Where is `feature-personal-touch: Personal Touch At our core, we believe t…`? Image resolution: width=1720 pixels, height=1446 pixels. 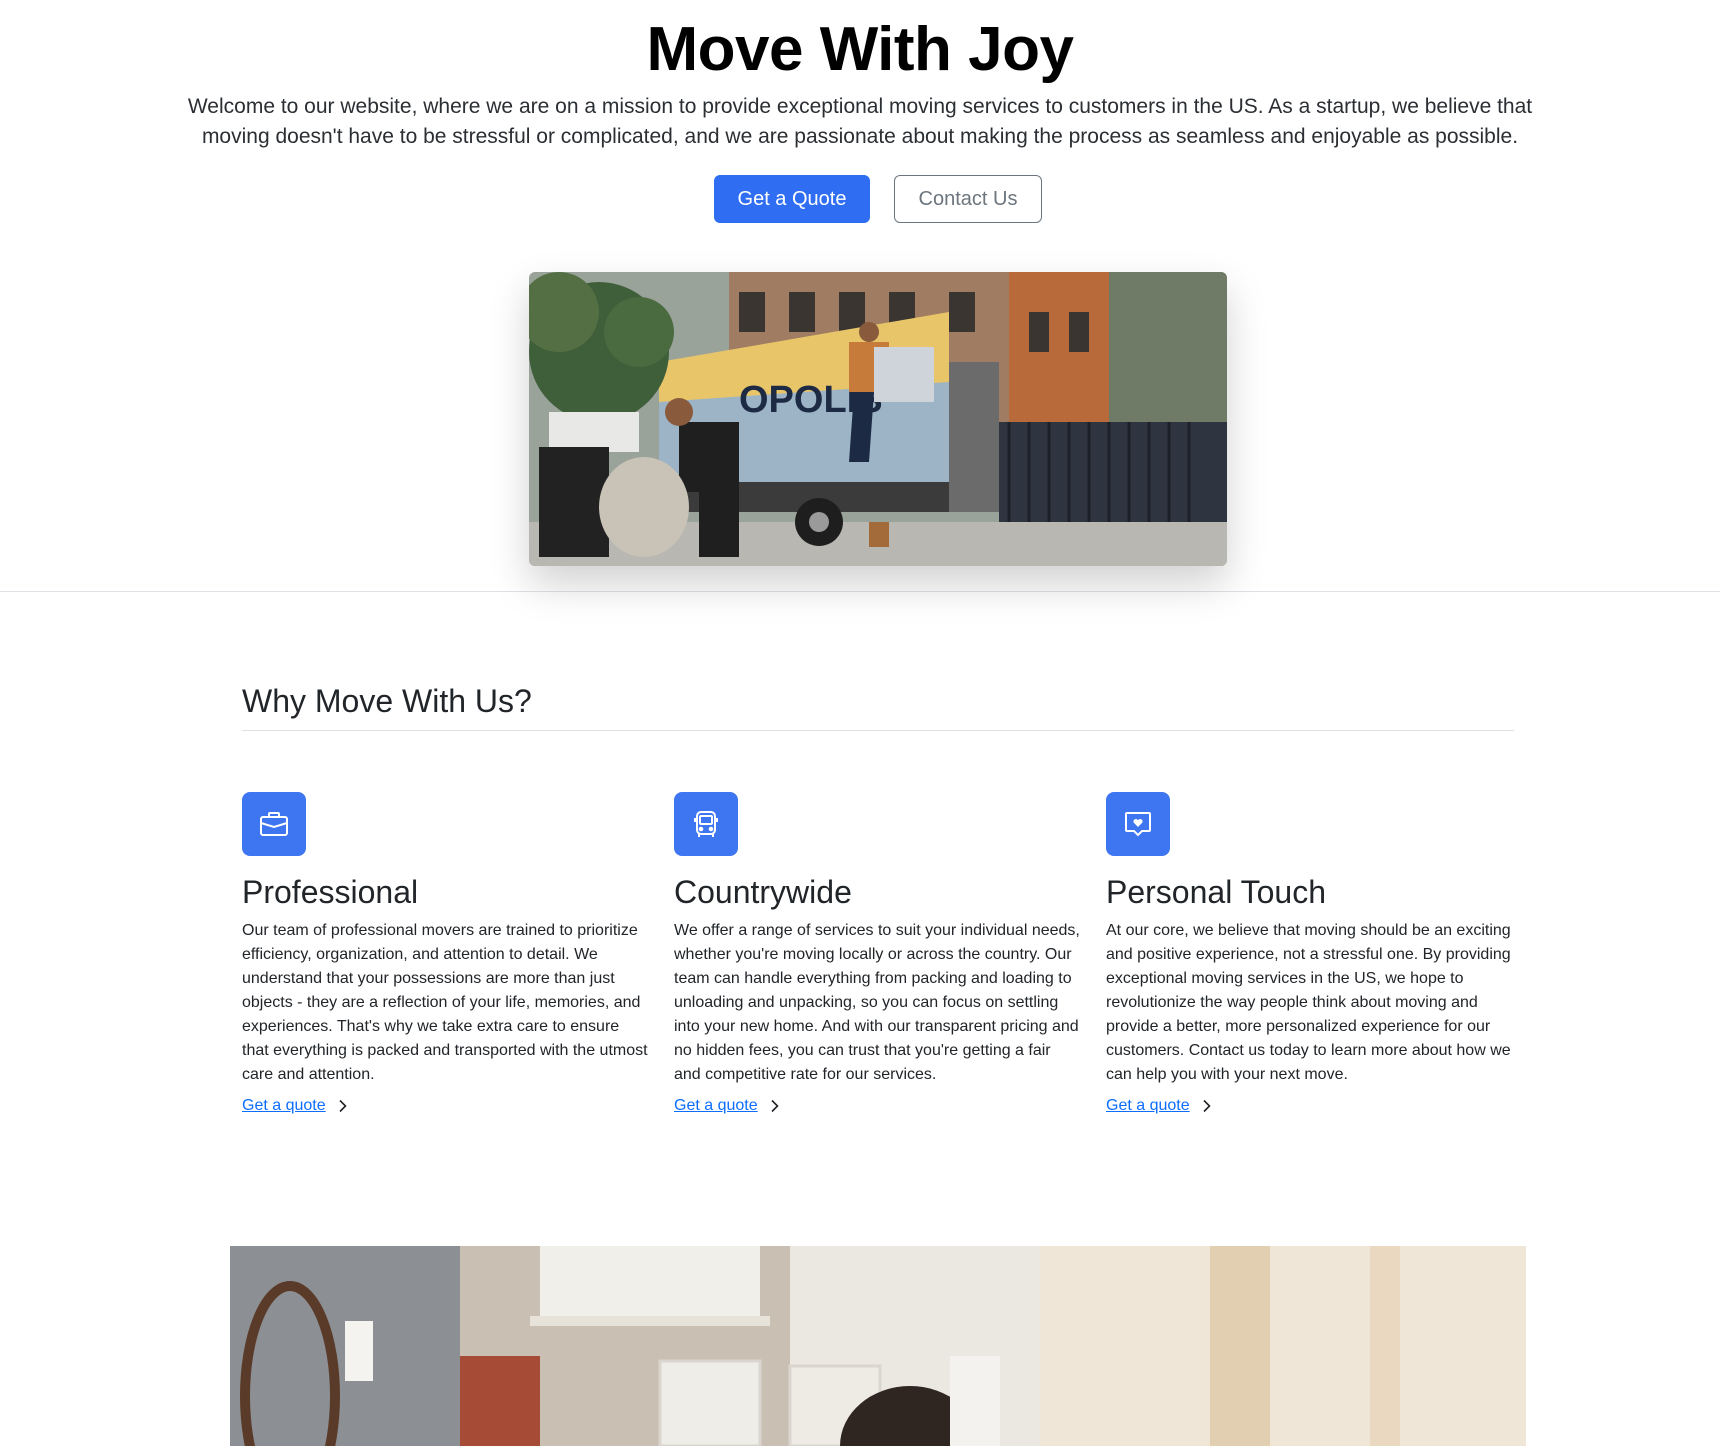
feature-personal-touch: Personal Touch At our core, we believe t… is located at coordinates (1309, 953).